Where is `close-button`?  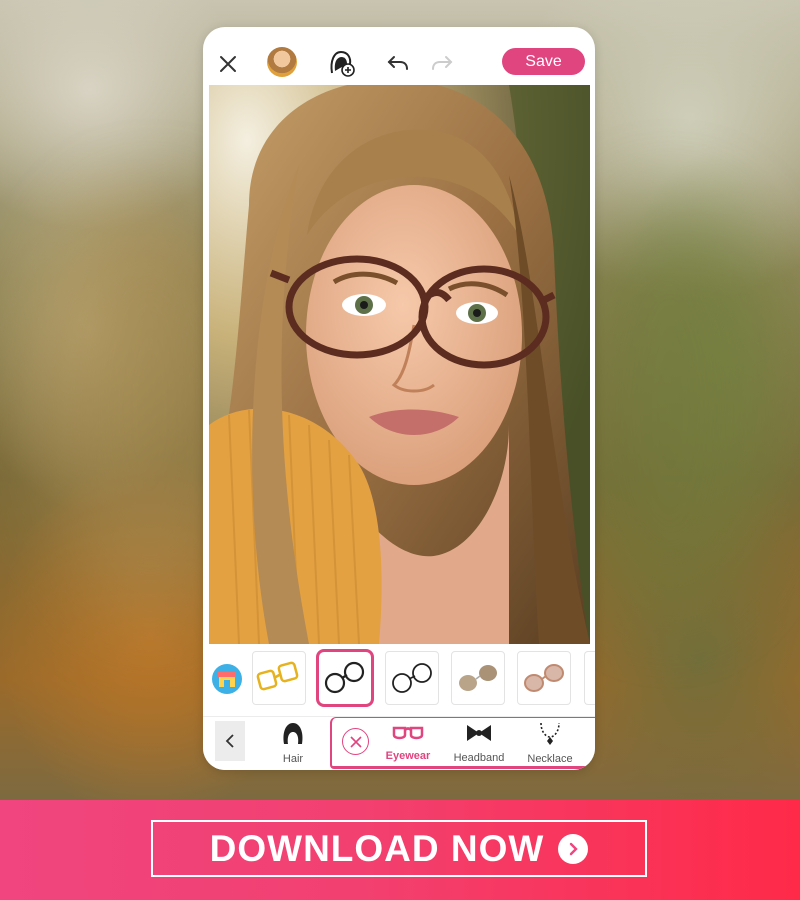 close-button is located at coordinates (228, 64).